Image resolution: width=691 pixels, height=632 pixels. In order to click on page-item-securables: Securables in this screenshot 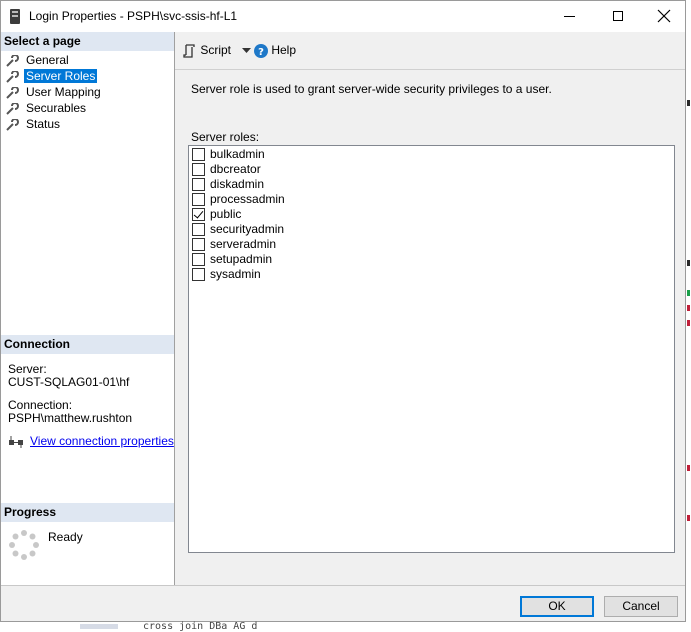, I will do `click(54, 108)`.